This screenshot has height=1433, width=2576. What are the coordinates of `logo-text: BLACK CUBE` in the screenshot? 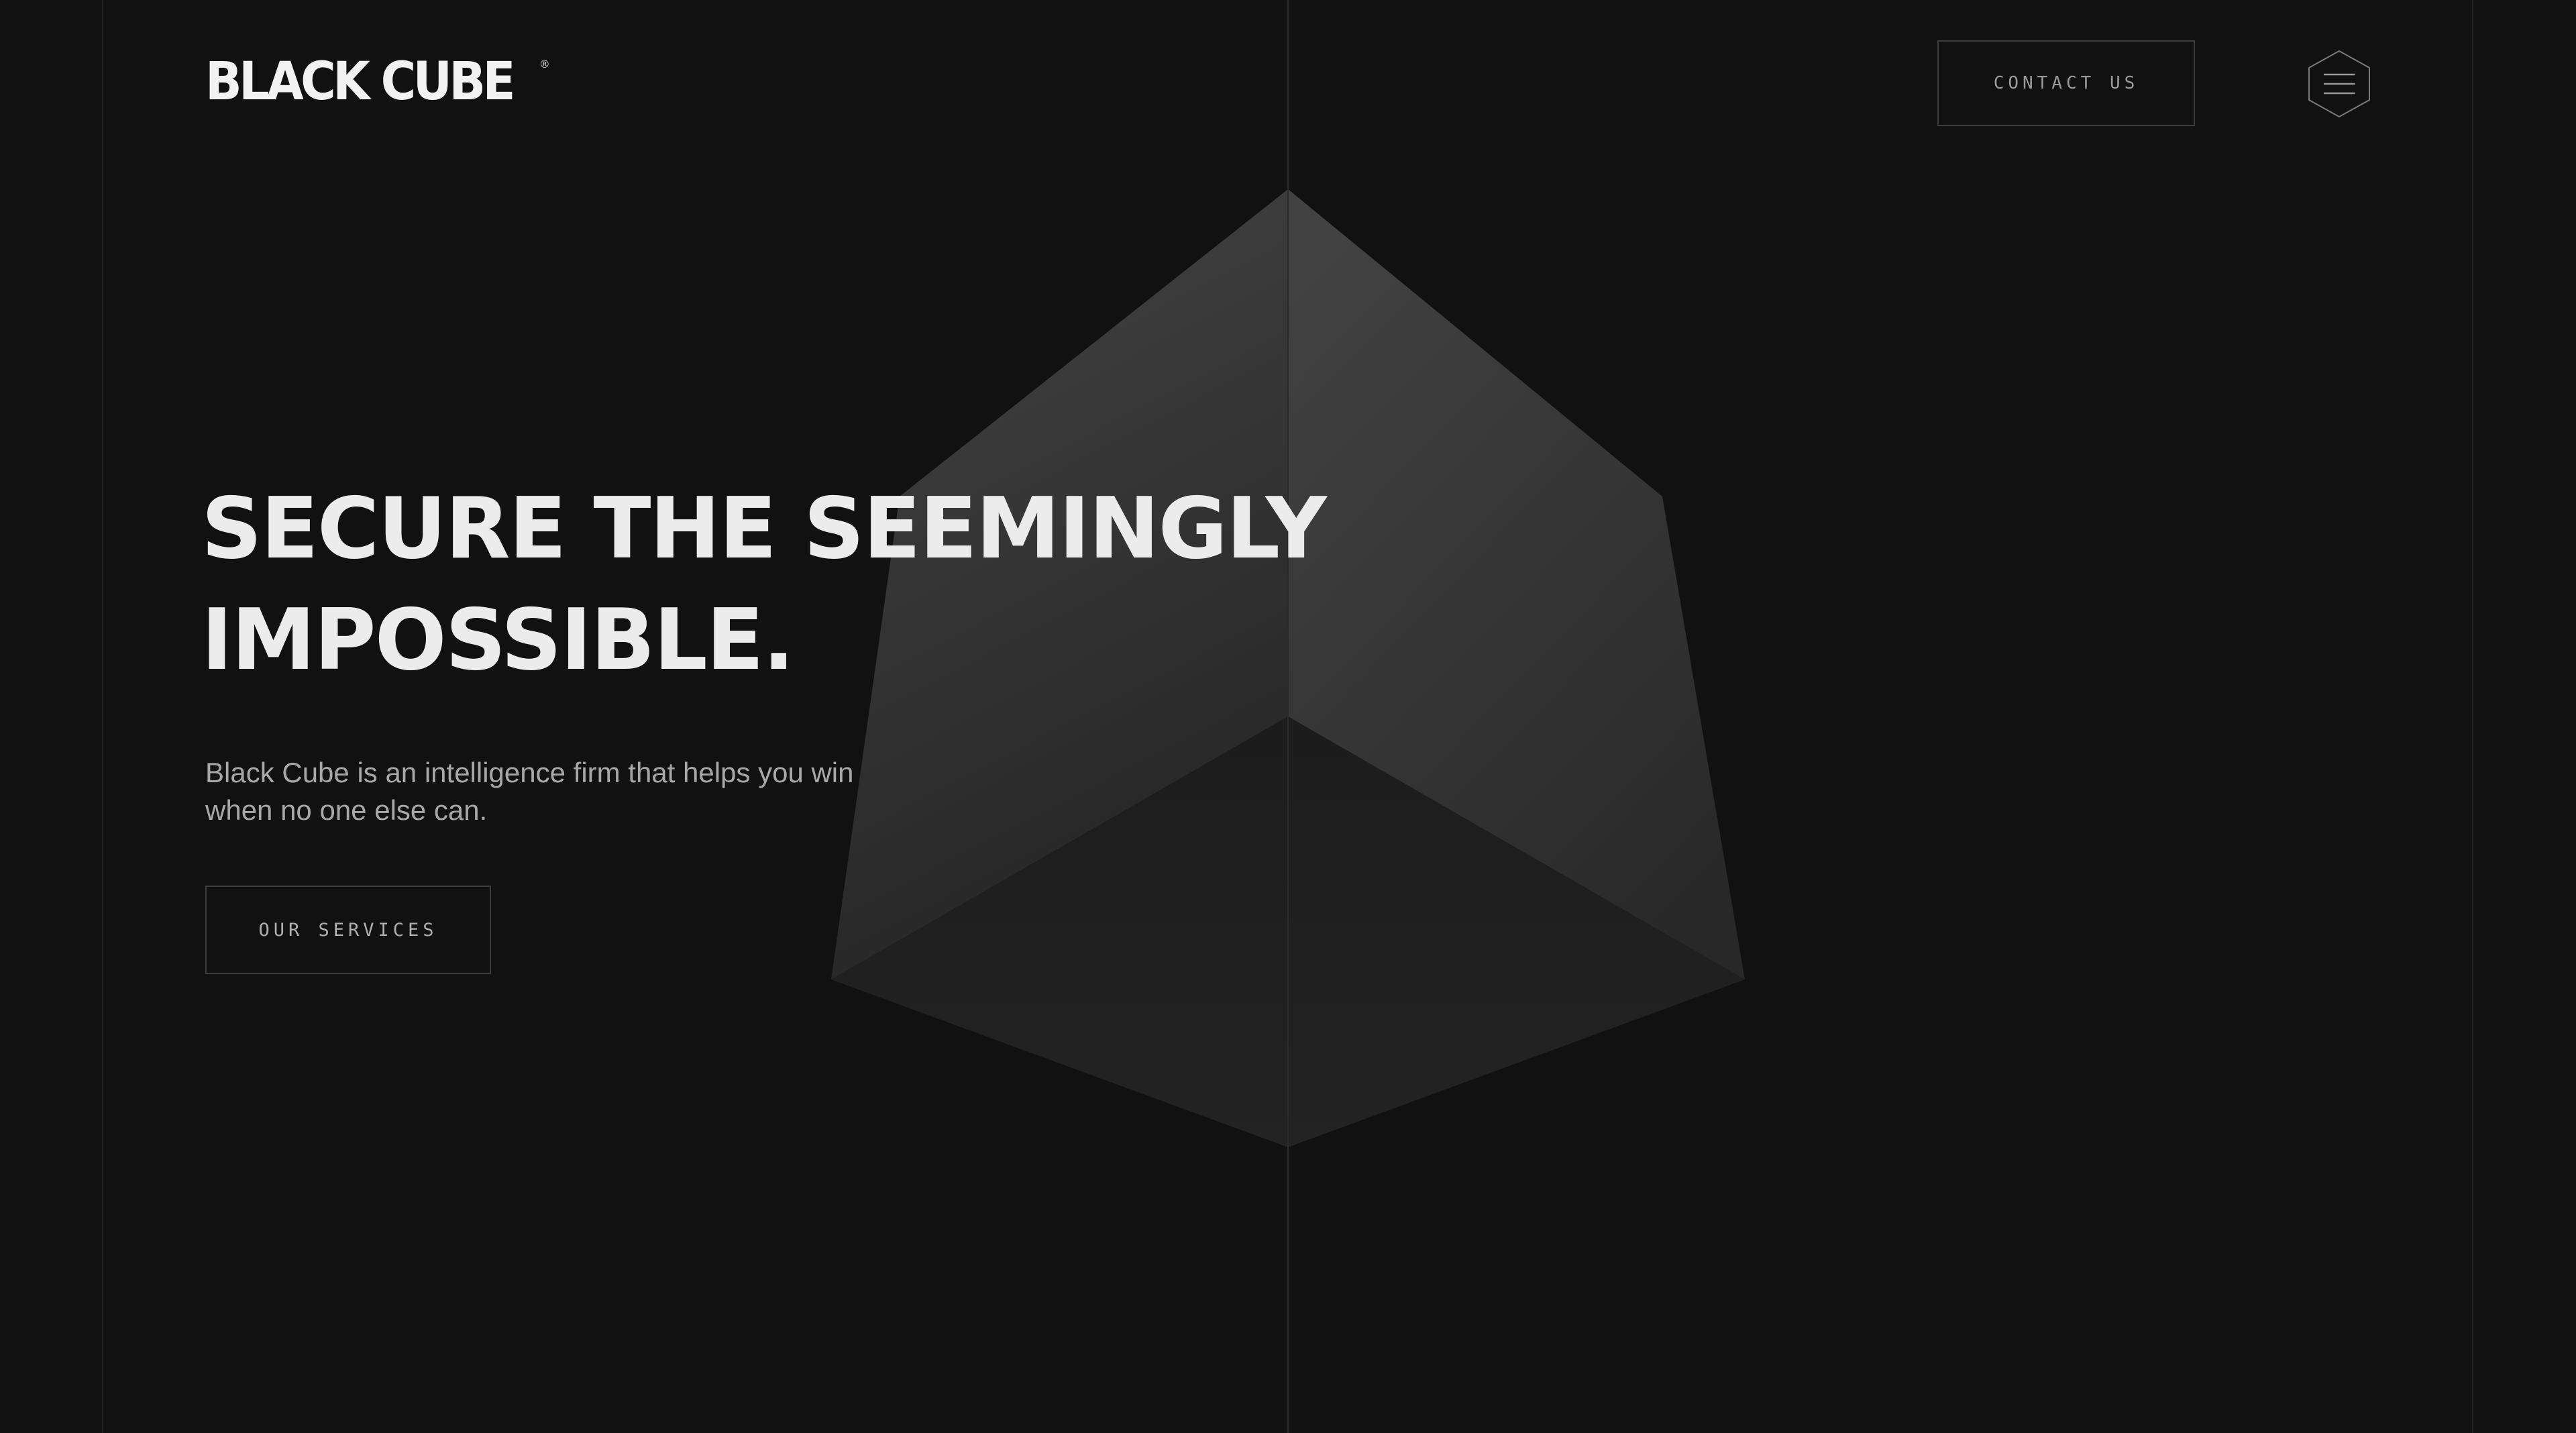 It's located at (360, 82).